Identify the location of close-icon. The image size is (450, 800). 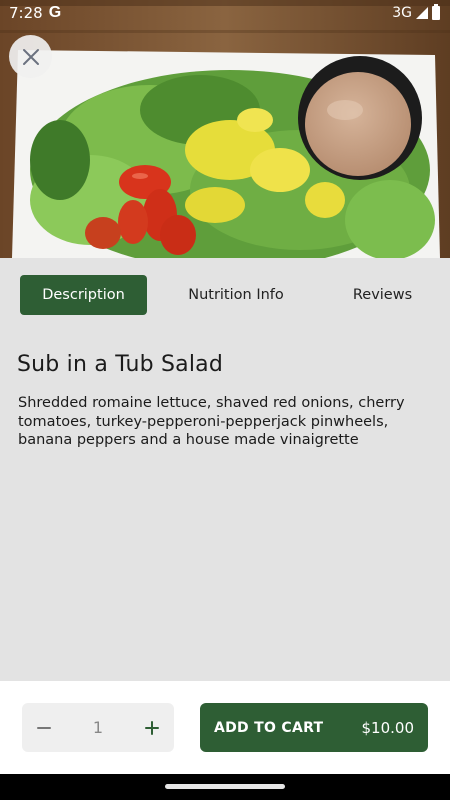
(30, 56).